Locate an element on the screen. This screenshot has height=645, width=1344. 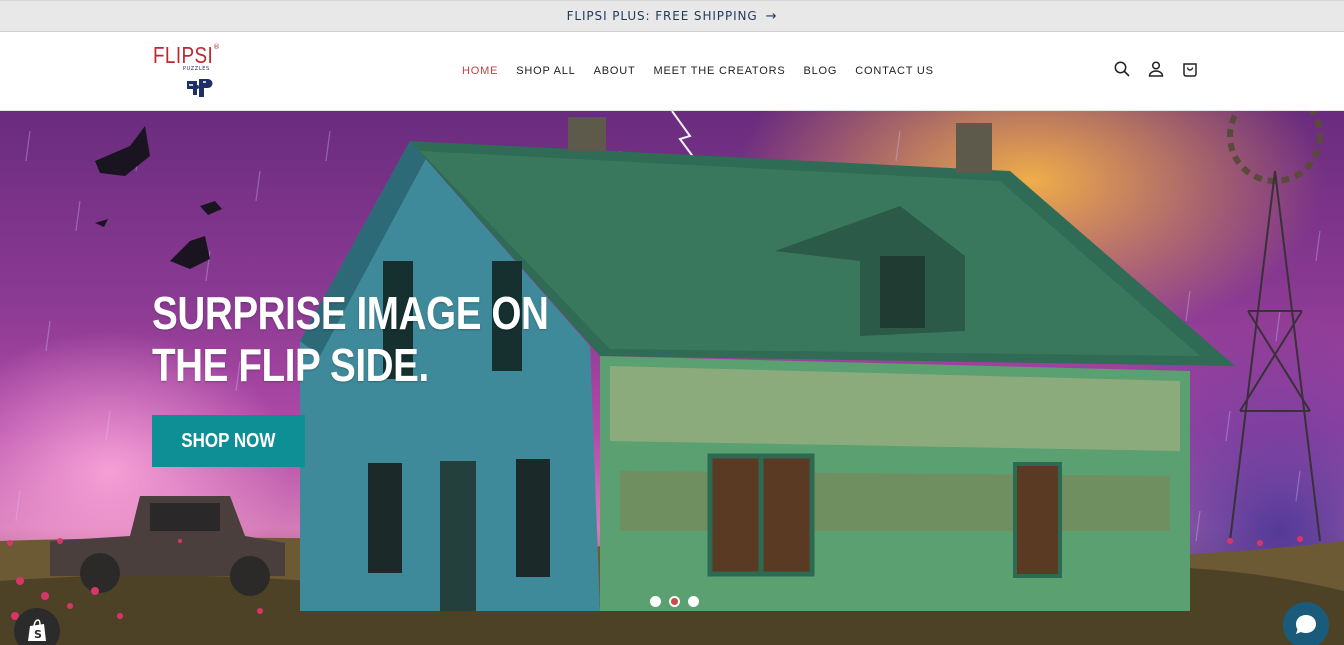
slider-dots is located at coordinates (674, 601).